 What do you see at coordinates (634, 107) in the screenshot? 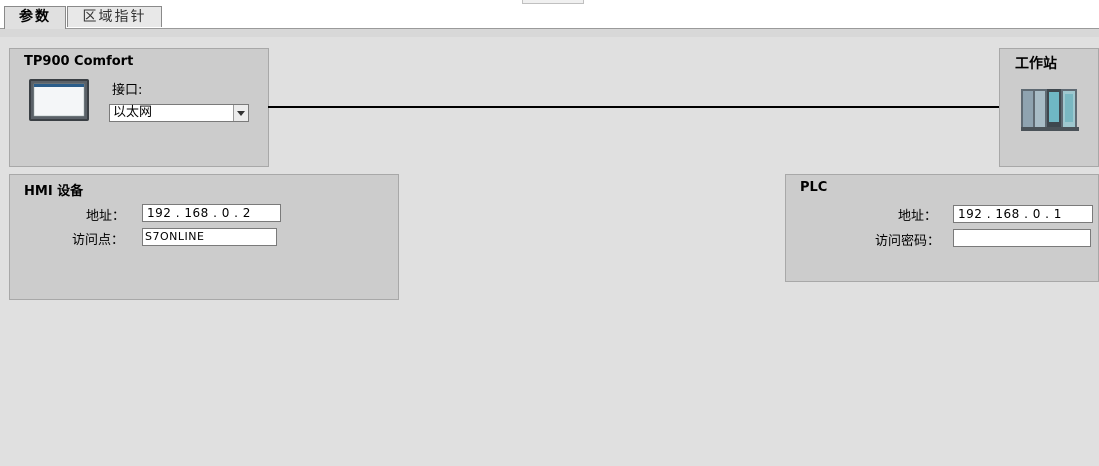
I see `network-connection-line` at bounding box center [634, 107].